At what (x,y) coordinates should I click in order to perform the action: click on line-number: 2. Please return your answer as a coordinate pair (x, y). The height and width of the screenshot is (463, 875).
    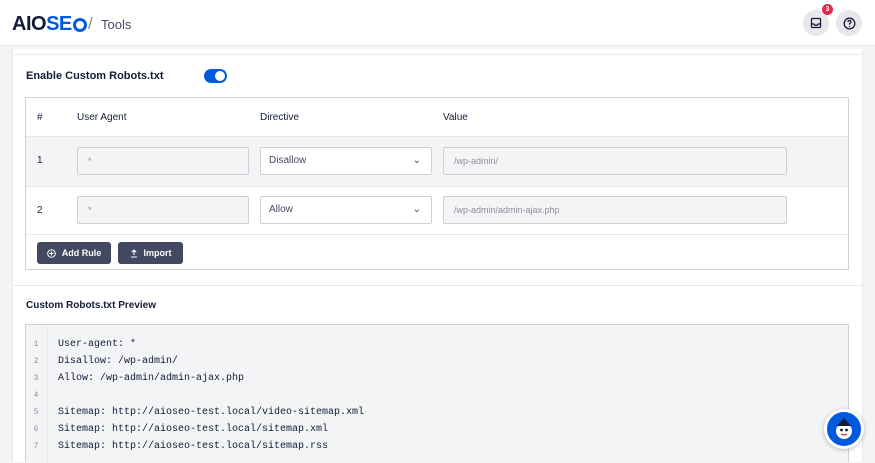
    Looking at the image, I should click on (36, 361).